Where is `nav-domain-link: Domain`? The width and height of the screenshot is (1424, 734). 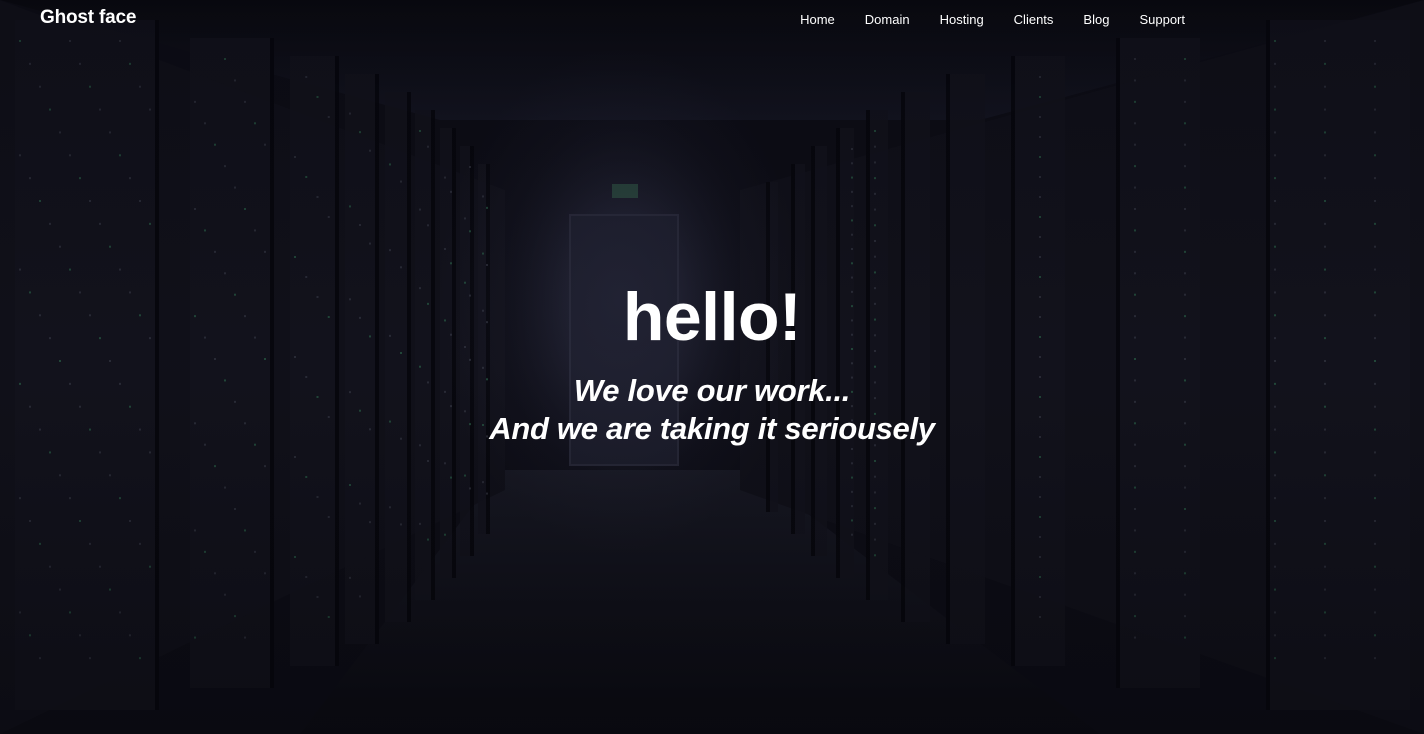
nav-domain-link: Domain is located at coordinates (887, 19).